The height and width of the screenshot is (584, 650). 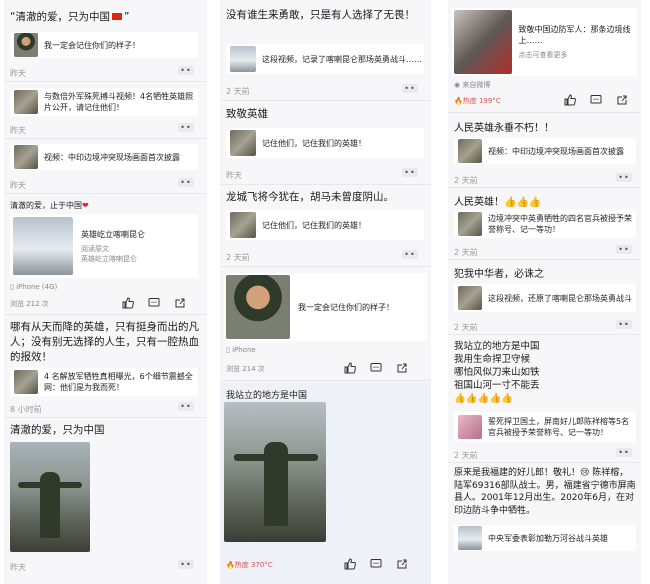 What do you see at coordinates (477, 101) in the screenshot?
I see `hot-score: 🔥热度 199°C` at bounding box center [477, 101].